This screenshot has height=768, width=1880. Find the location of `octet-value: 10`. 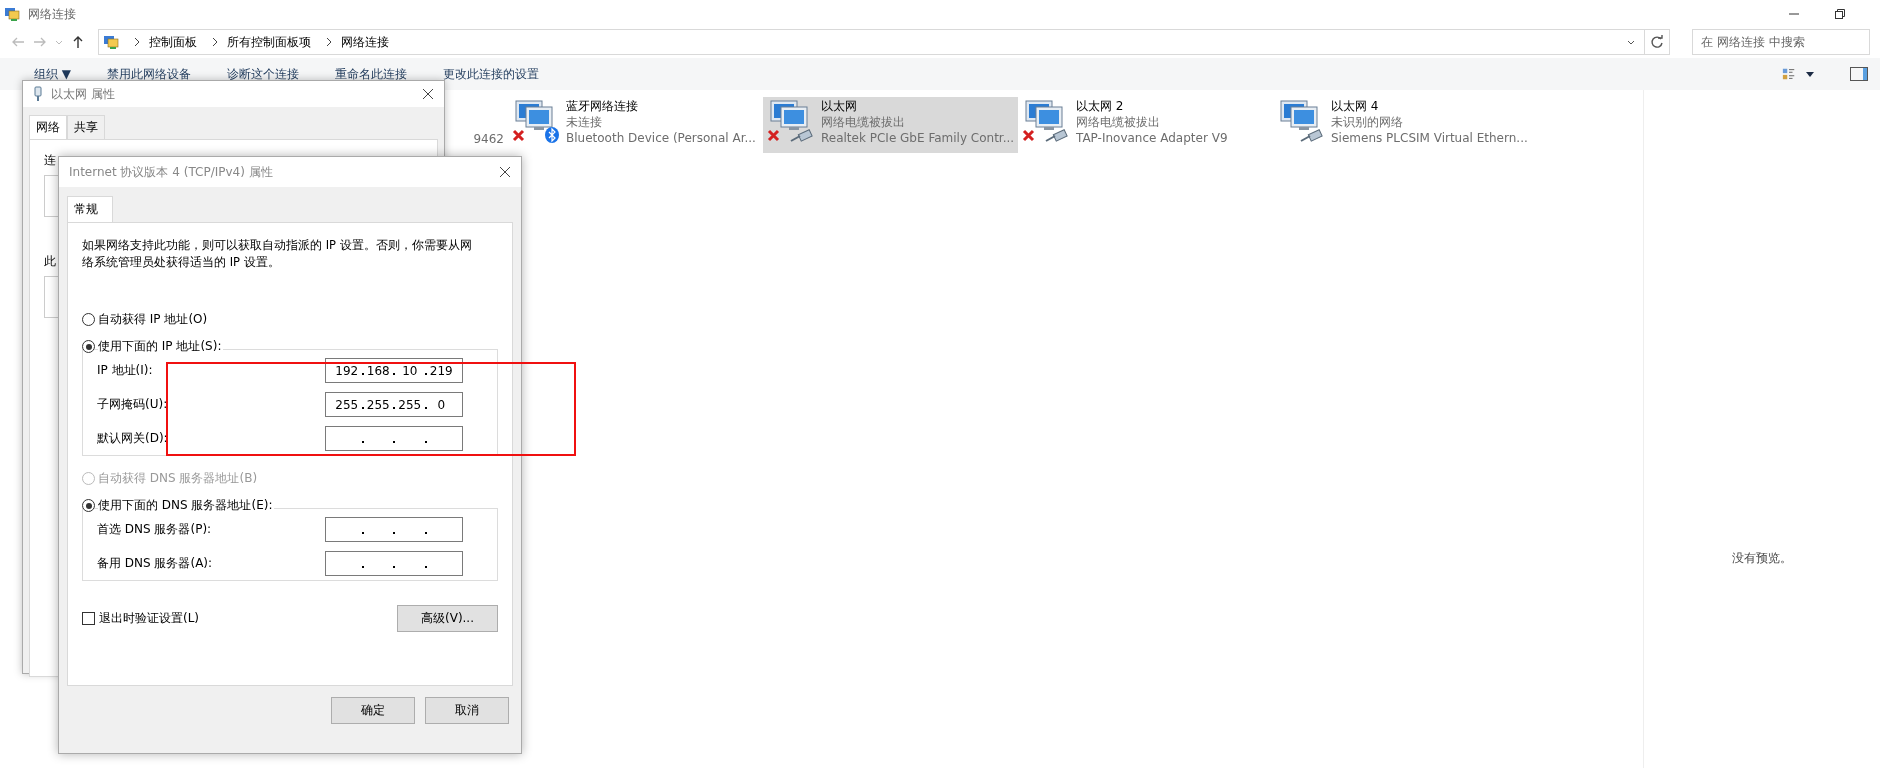

octet-value: 10 is located at coordinates (410, 370).